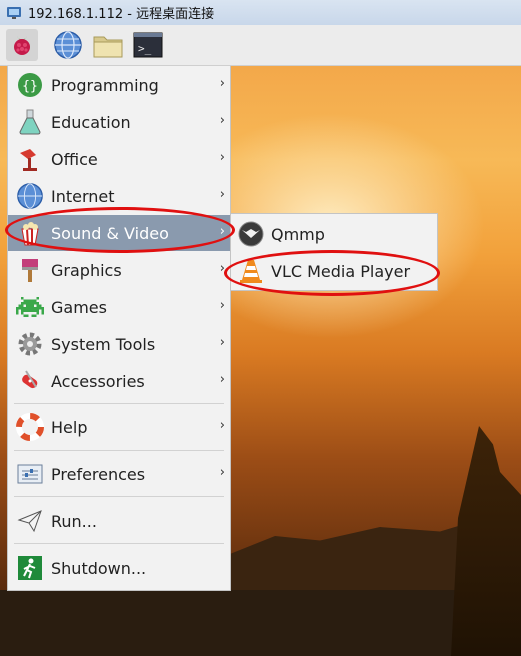 This screenshot has width=521, height=656. Describe the element at coordinates (14, 12) in the screenshot. I see `remote-desktop-icon` at that location.